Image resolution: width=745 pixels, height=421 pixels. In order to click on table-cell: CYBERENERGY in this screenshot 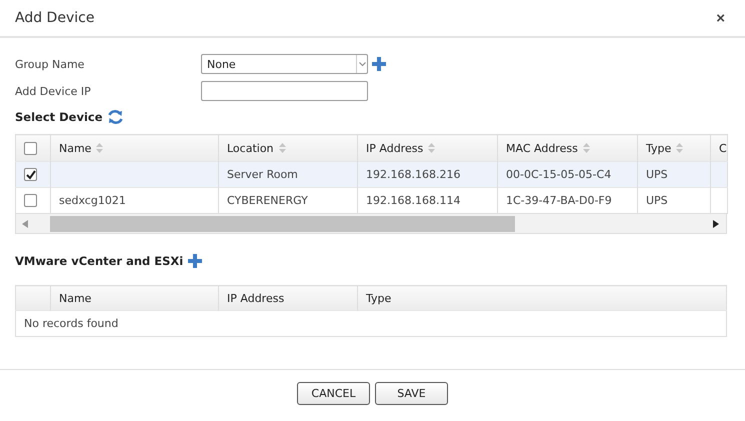, I will do `click(267, 200)`.